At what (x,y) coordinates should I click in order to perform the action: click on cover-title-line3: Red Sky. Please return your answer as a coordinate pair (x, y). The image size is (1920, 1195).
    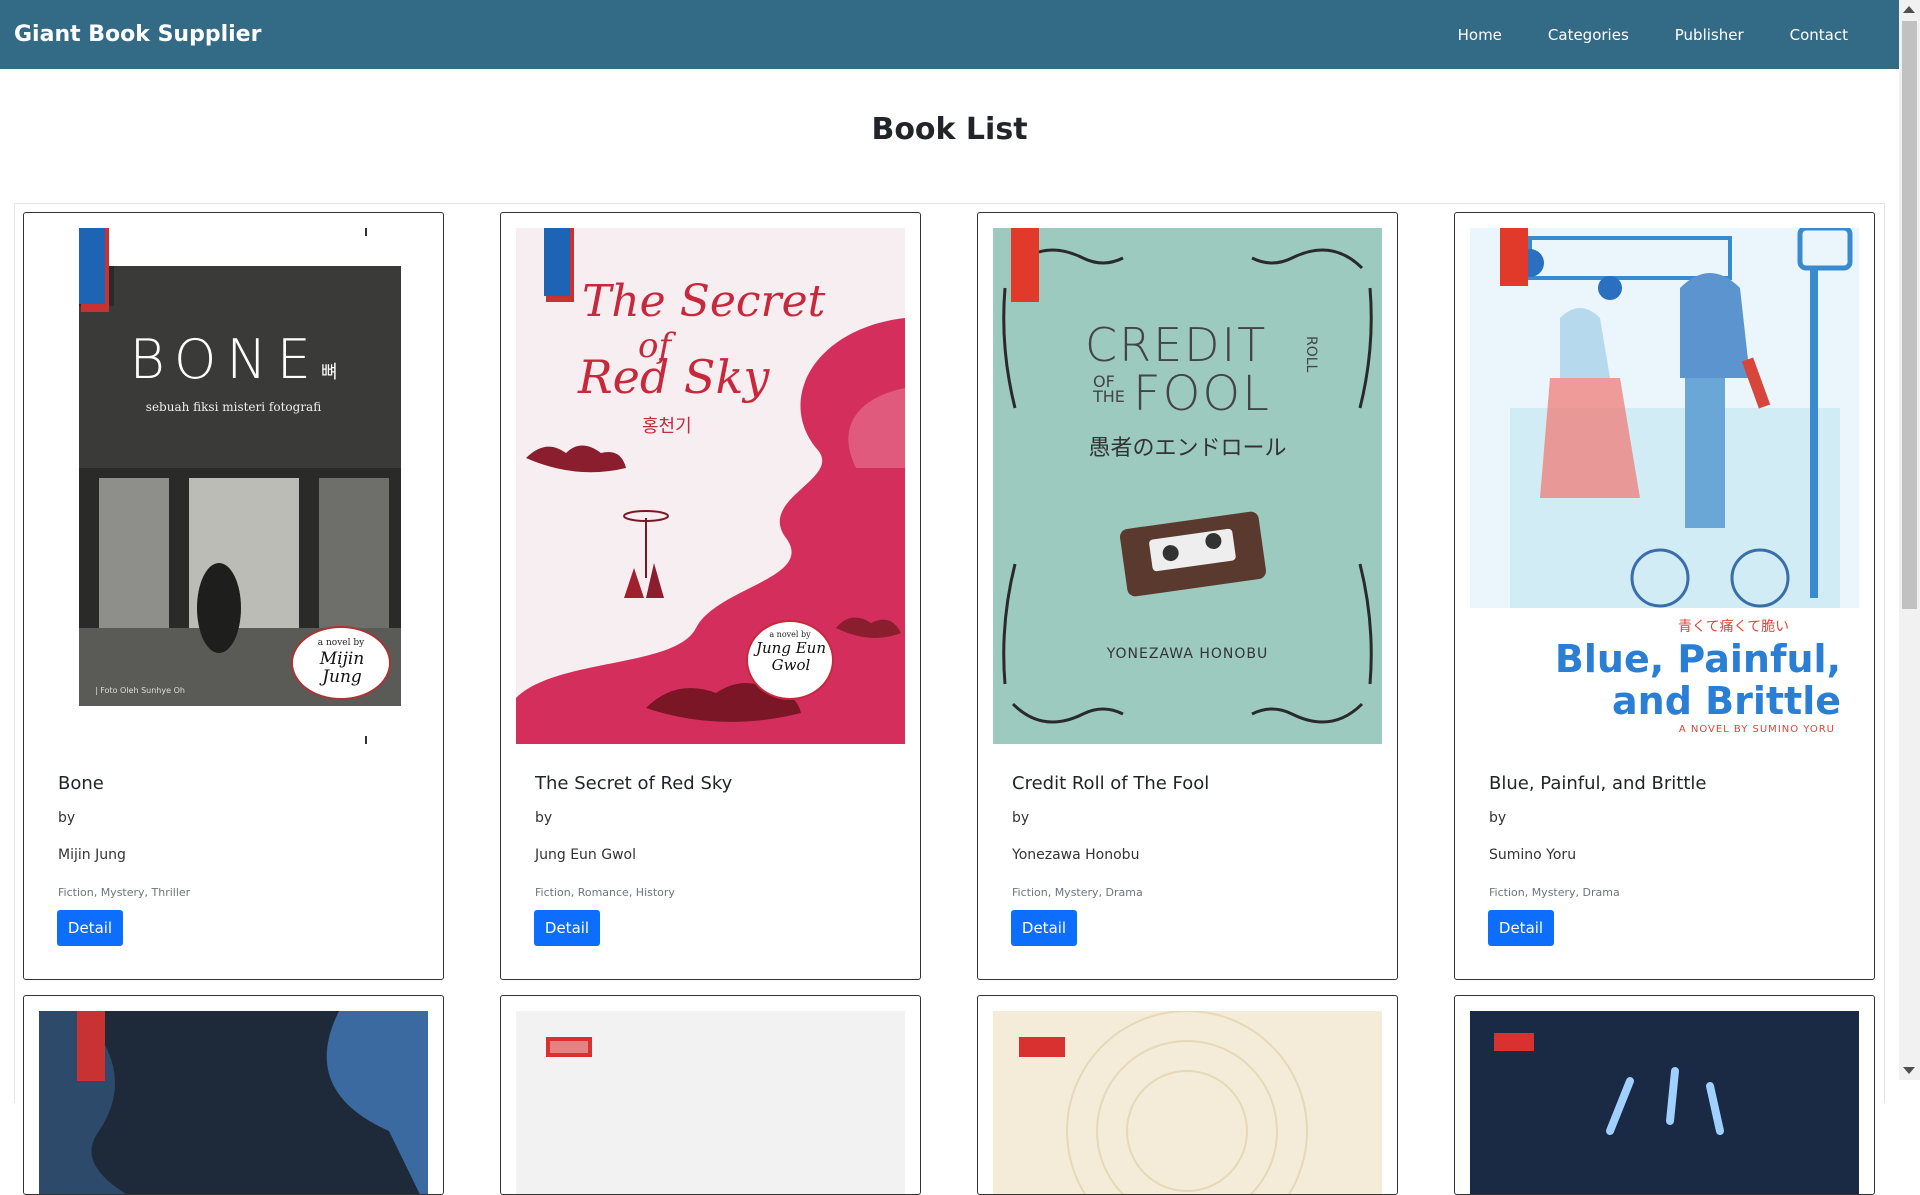
    Looking at the image, I should click on (674, 377).